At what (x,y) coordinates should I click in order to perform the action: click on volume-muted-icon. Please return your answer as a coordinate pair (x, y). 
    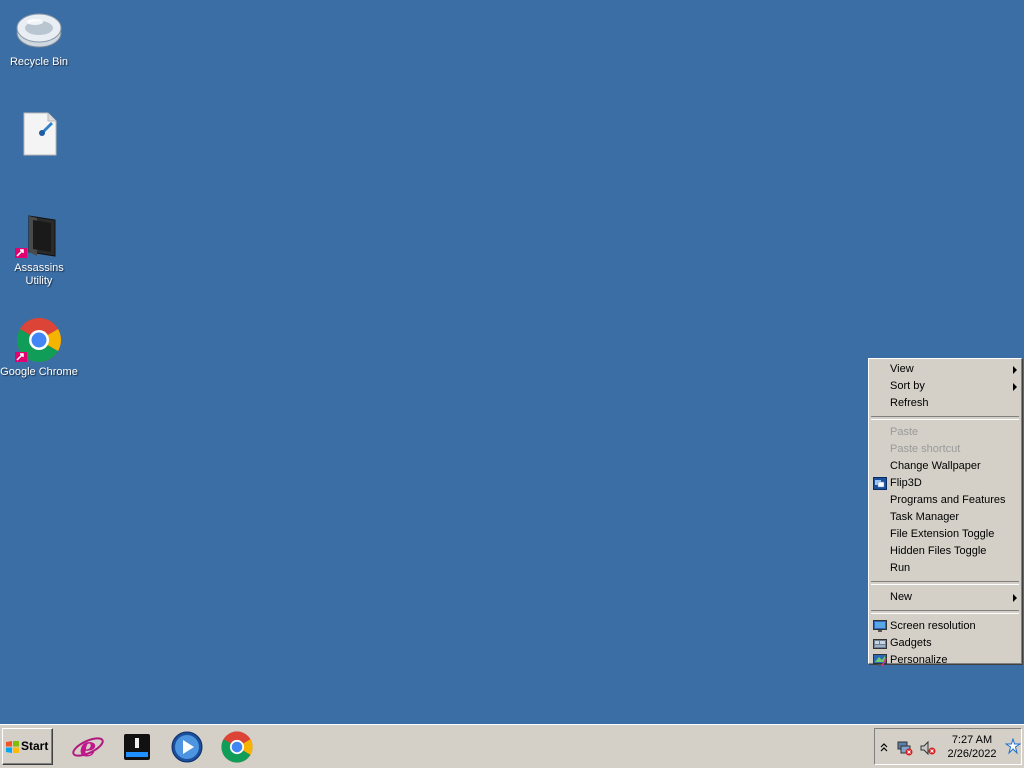
    Looking at the image, I should click on (928, 748).